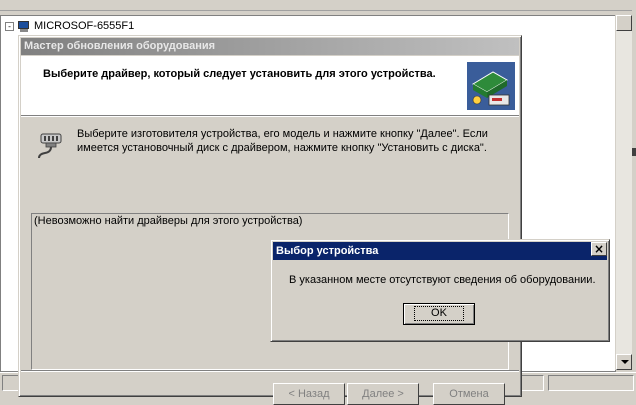 This screenshot has width=636, height=405. I want to click on update-icon, so click(237, 4).